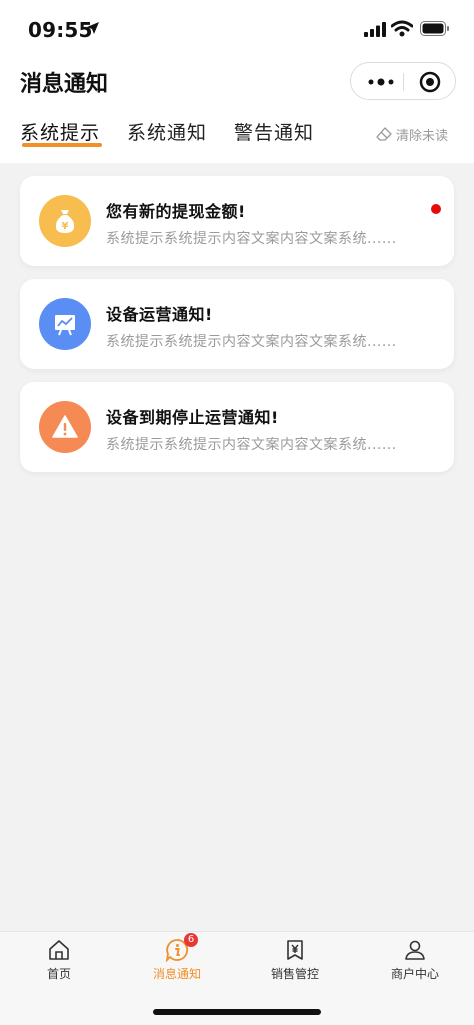 This screenshot has height=1025, width=474. I want to click on tabbar-item-merchant: 商户中心, so click(415, 962).